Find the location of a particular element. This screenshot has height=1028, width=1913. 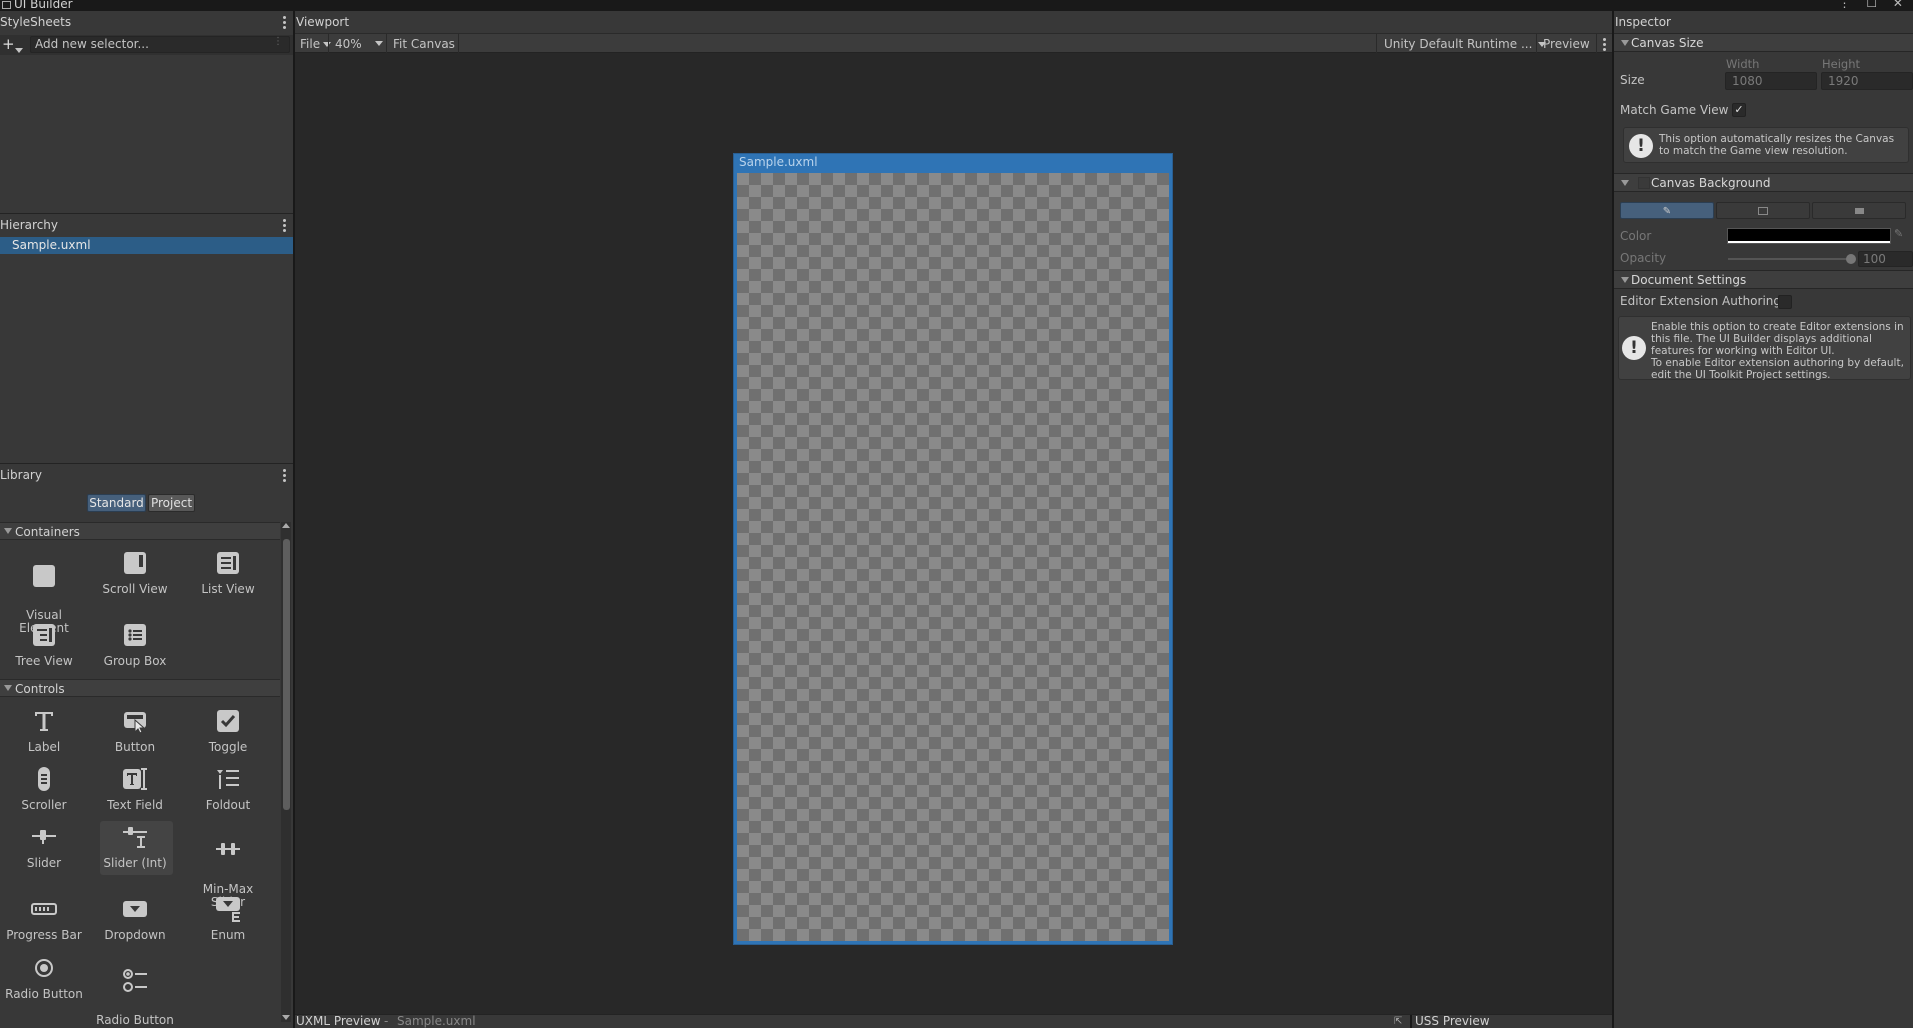

zoom-dropdown: 40% is located at coordinates (358, 44).